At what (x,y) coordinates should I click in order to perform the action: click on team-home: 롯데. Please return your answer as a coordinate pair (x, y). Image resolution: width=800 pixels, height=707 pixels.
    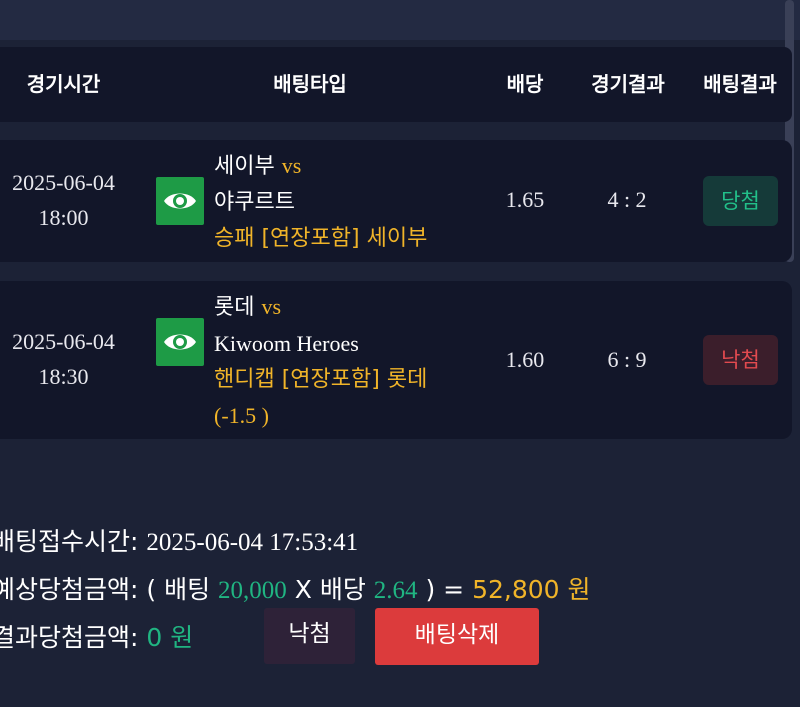
    Looking at the image, I should click on (234, 307).